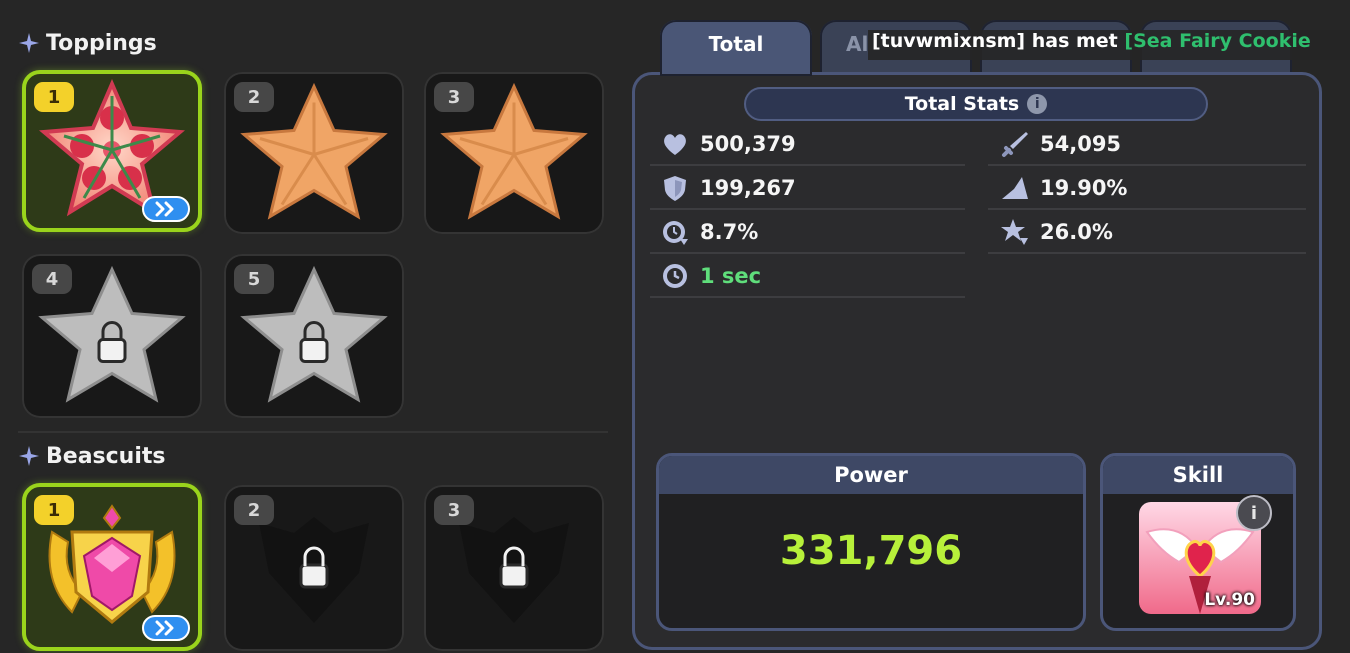 The width and height of the screenshot is (1350, 653). I want to click on shield-icon, so click(675, 188).